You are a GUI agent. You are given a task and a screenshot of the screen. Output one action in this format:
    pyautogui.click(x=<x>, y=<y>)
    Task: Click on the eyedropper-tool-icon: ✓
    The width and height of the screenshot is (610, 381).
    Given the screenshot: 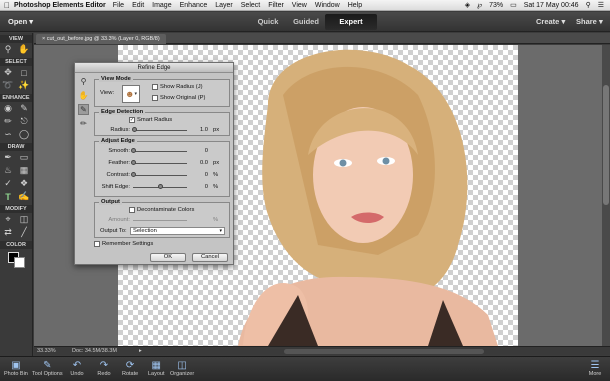 What is the action you would take?
    pyautogui.click(x=8, y=183)
    